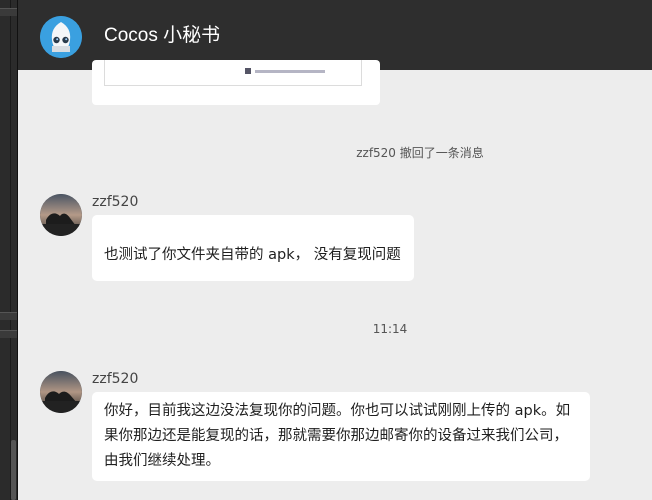  I want to click on strip-scrollbar, so click(13, 470).